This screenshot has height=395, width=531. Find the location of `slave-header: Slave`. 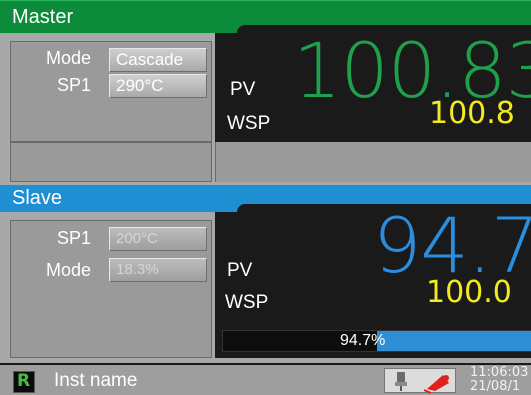

slave-header: Slave is located at coordinates (265, 198).